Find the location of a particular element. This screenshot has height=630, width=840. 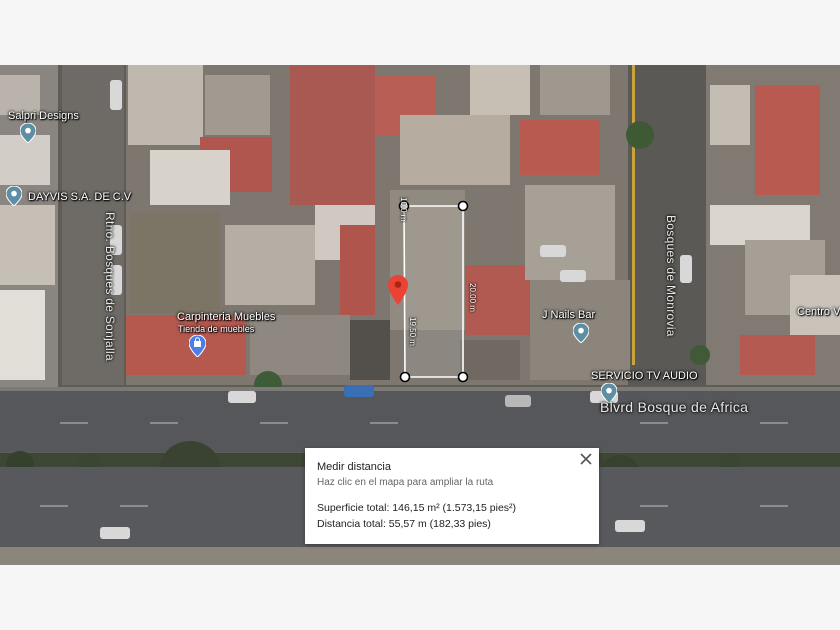

poi-label-carpinteria: Carpinteria Muebles is located at coordinates (226, 317).